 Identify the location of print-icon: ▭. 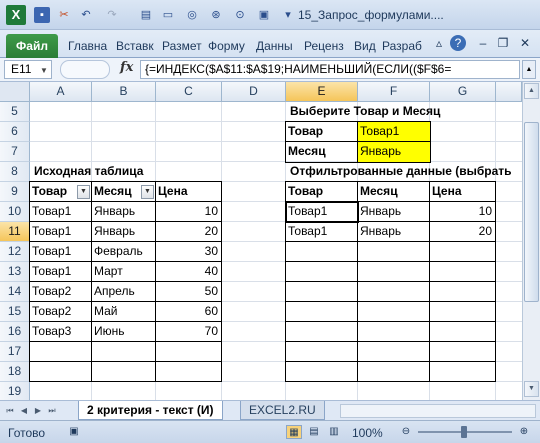
(168, 15).